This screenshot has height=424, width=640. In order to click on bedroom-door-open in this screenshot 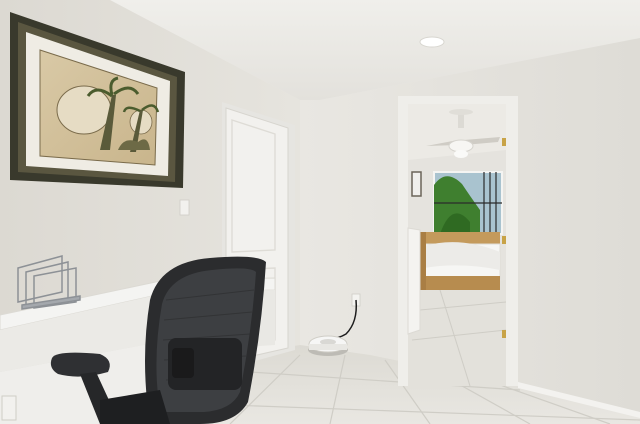, I will do `click(414, 281)`.